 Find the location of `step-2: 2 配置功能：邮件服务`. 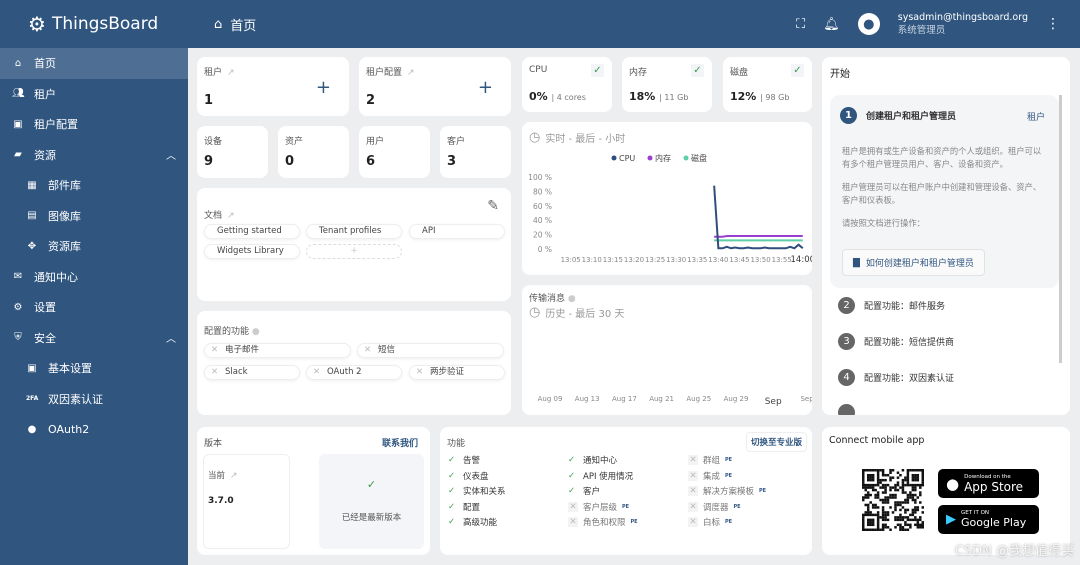

step-2: 2 配置功能：邮件服务 is located at coordinates (891, 305).